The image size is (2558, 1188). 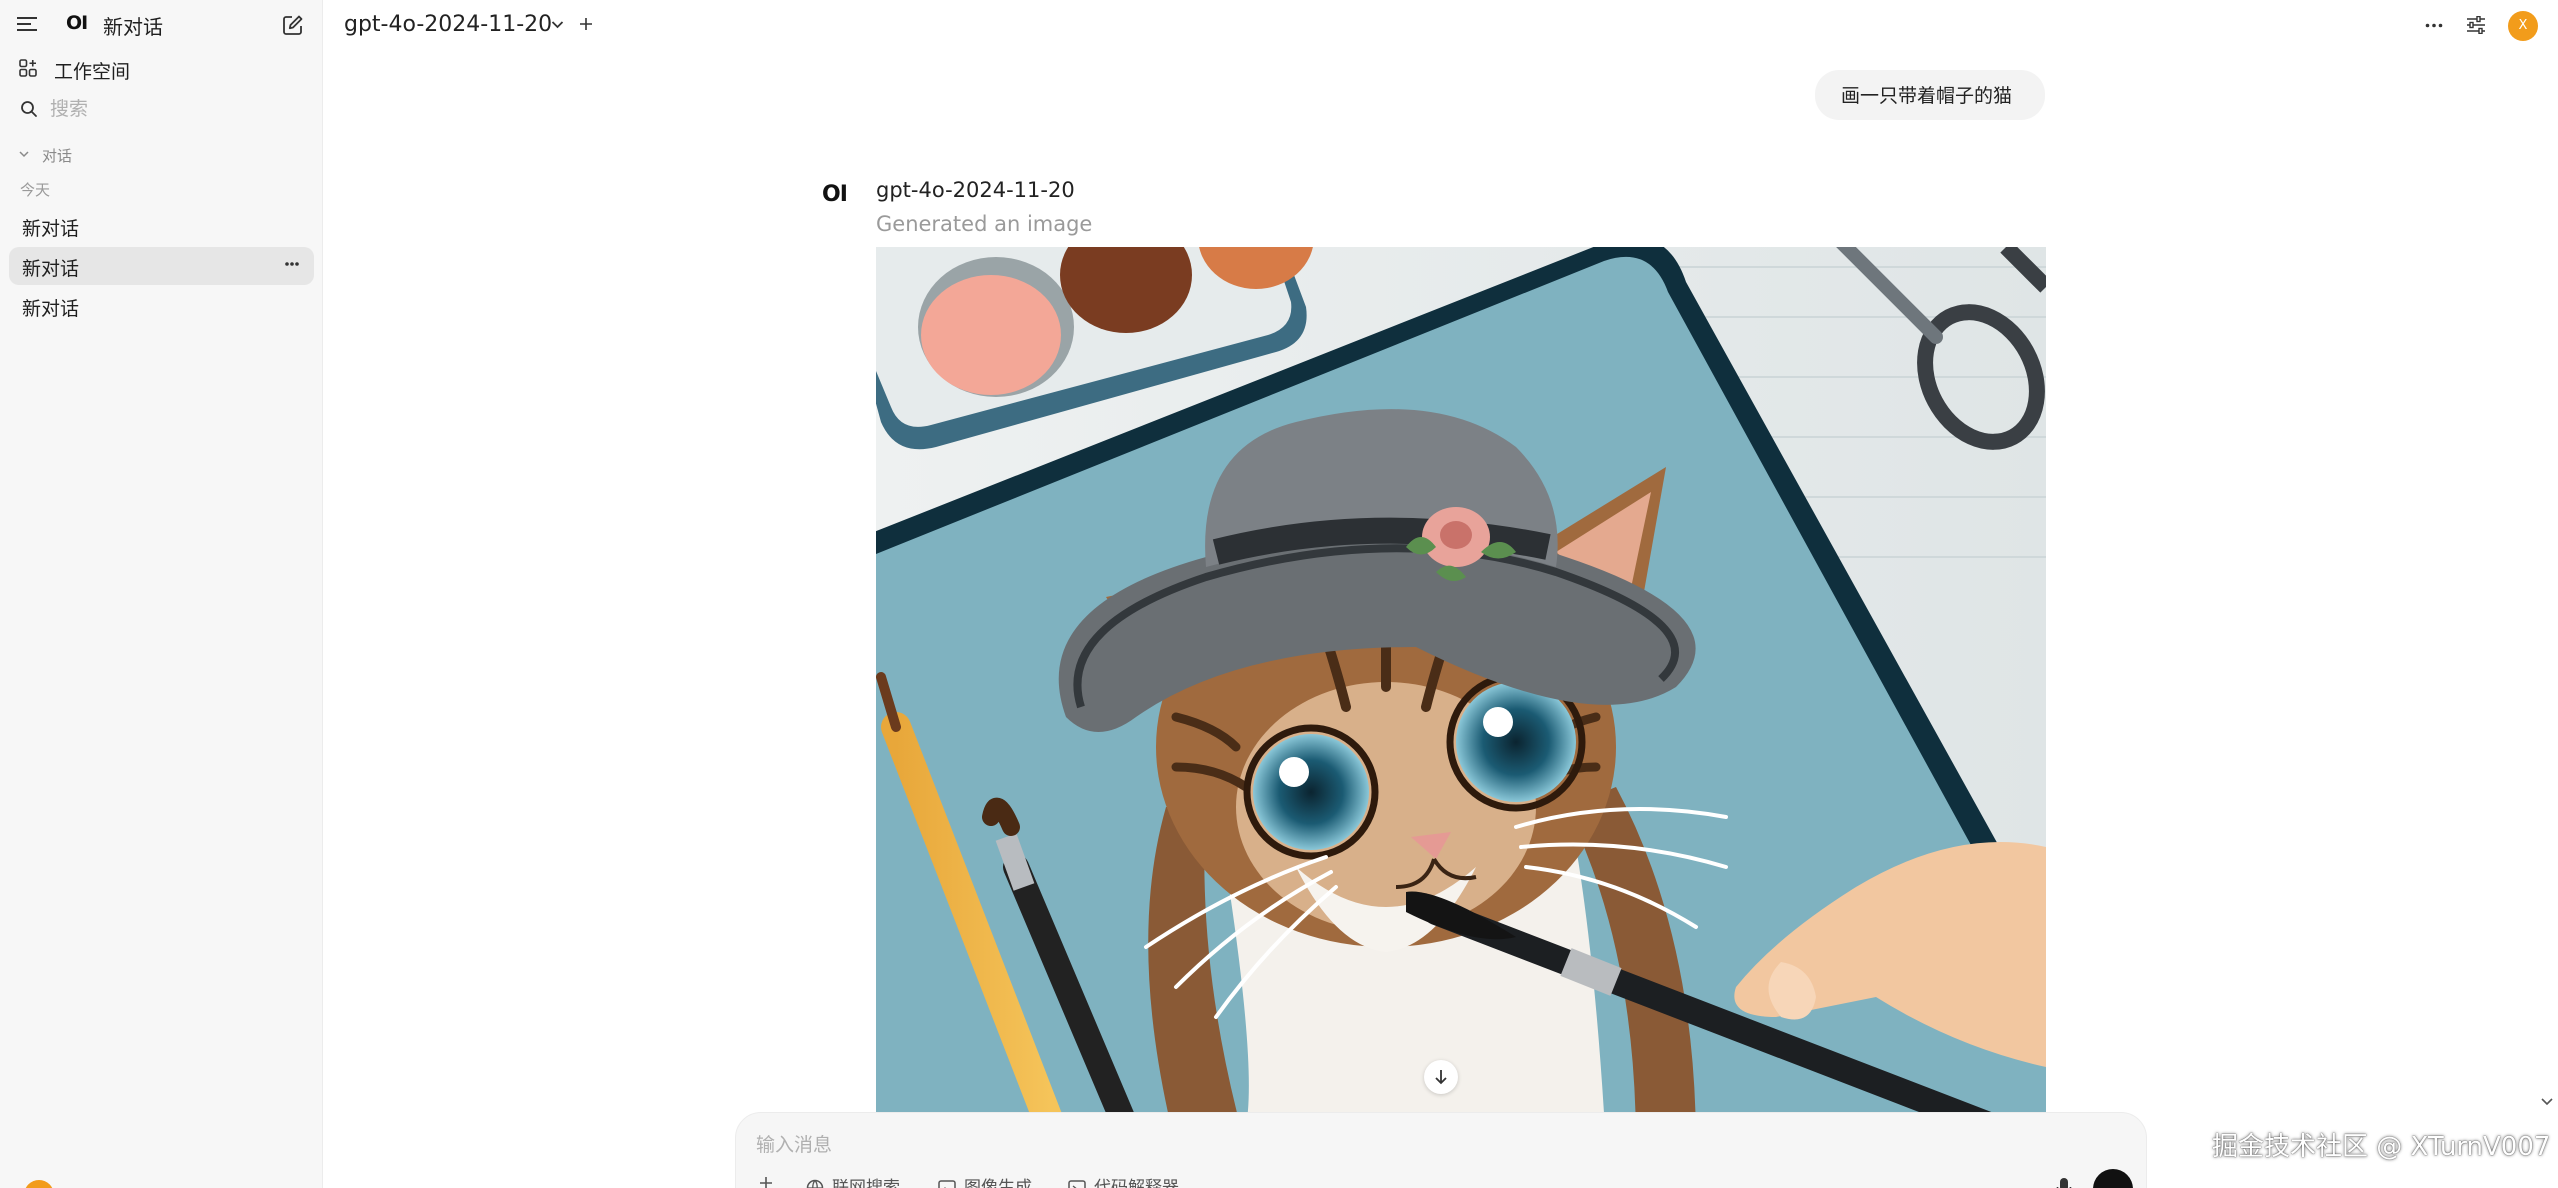 What do you see at coordinates (27, 24) in the screenshot?
I see `menu-icon` at bounding box center [27, 24].